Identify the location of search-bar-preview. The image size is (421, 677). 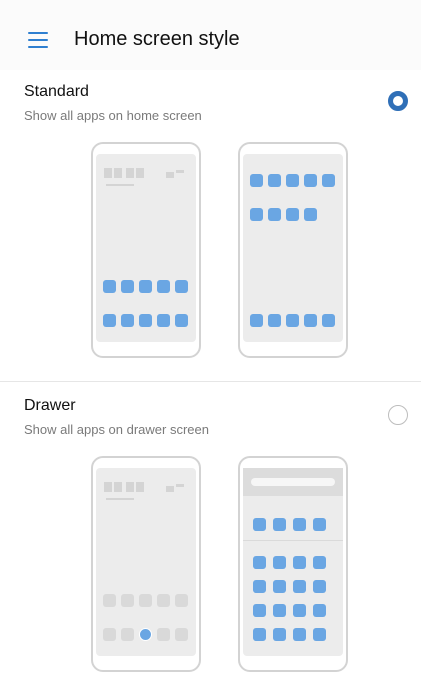
(293, 482).